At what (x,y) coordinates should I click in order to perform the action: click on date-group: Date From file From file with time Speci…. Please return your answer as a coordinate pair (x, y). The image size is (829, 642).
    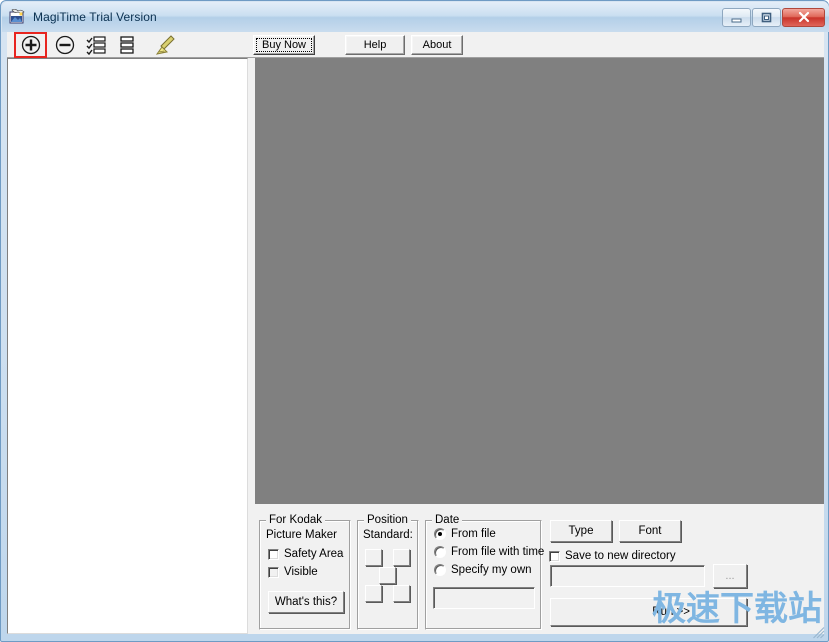
    Looking at the image, I should click on (484, 572).